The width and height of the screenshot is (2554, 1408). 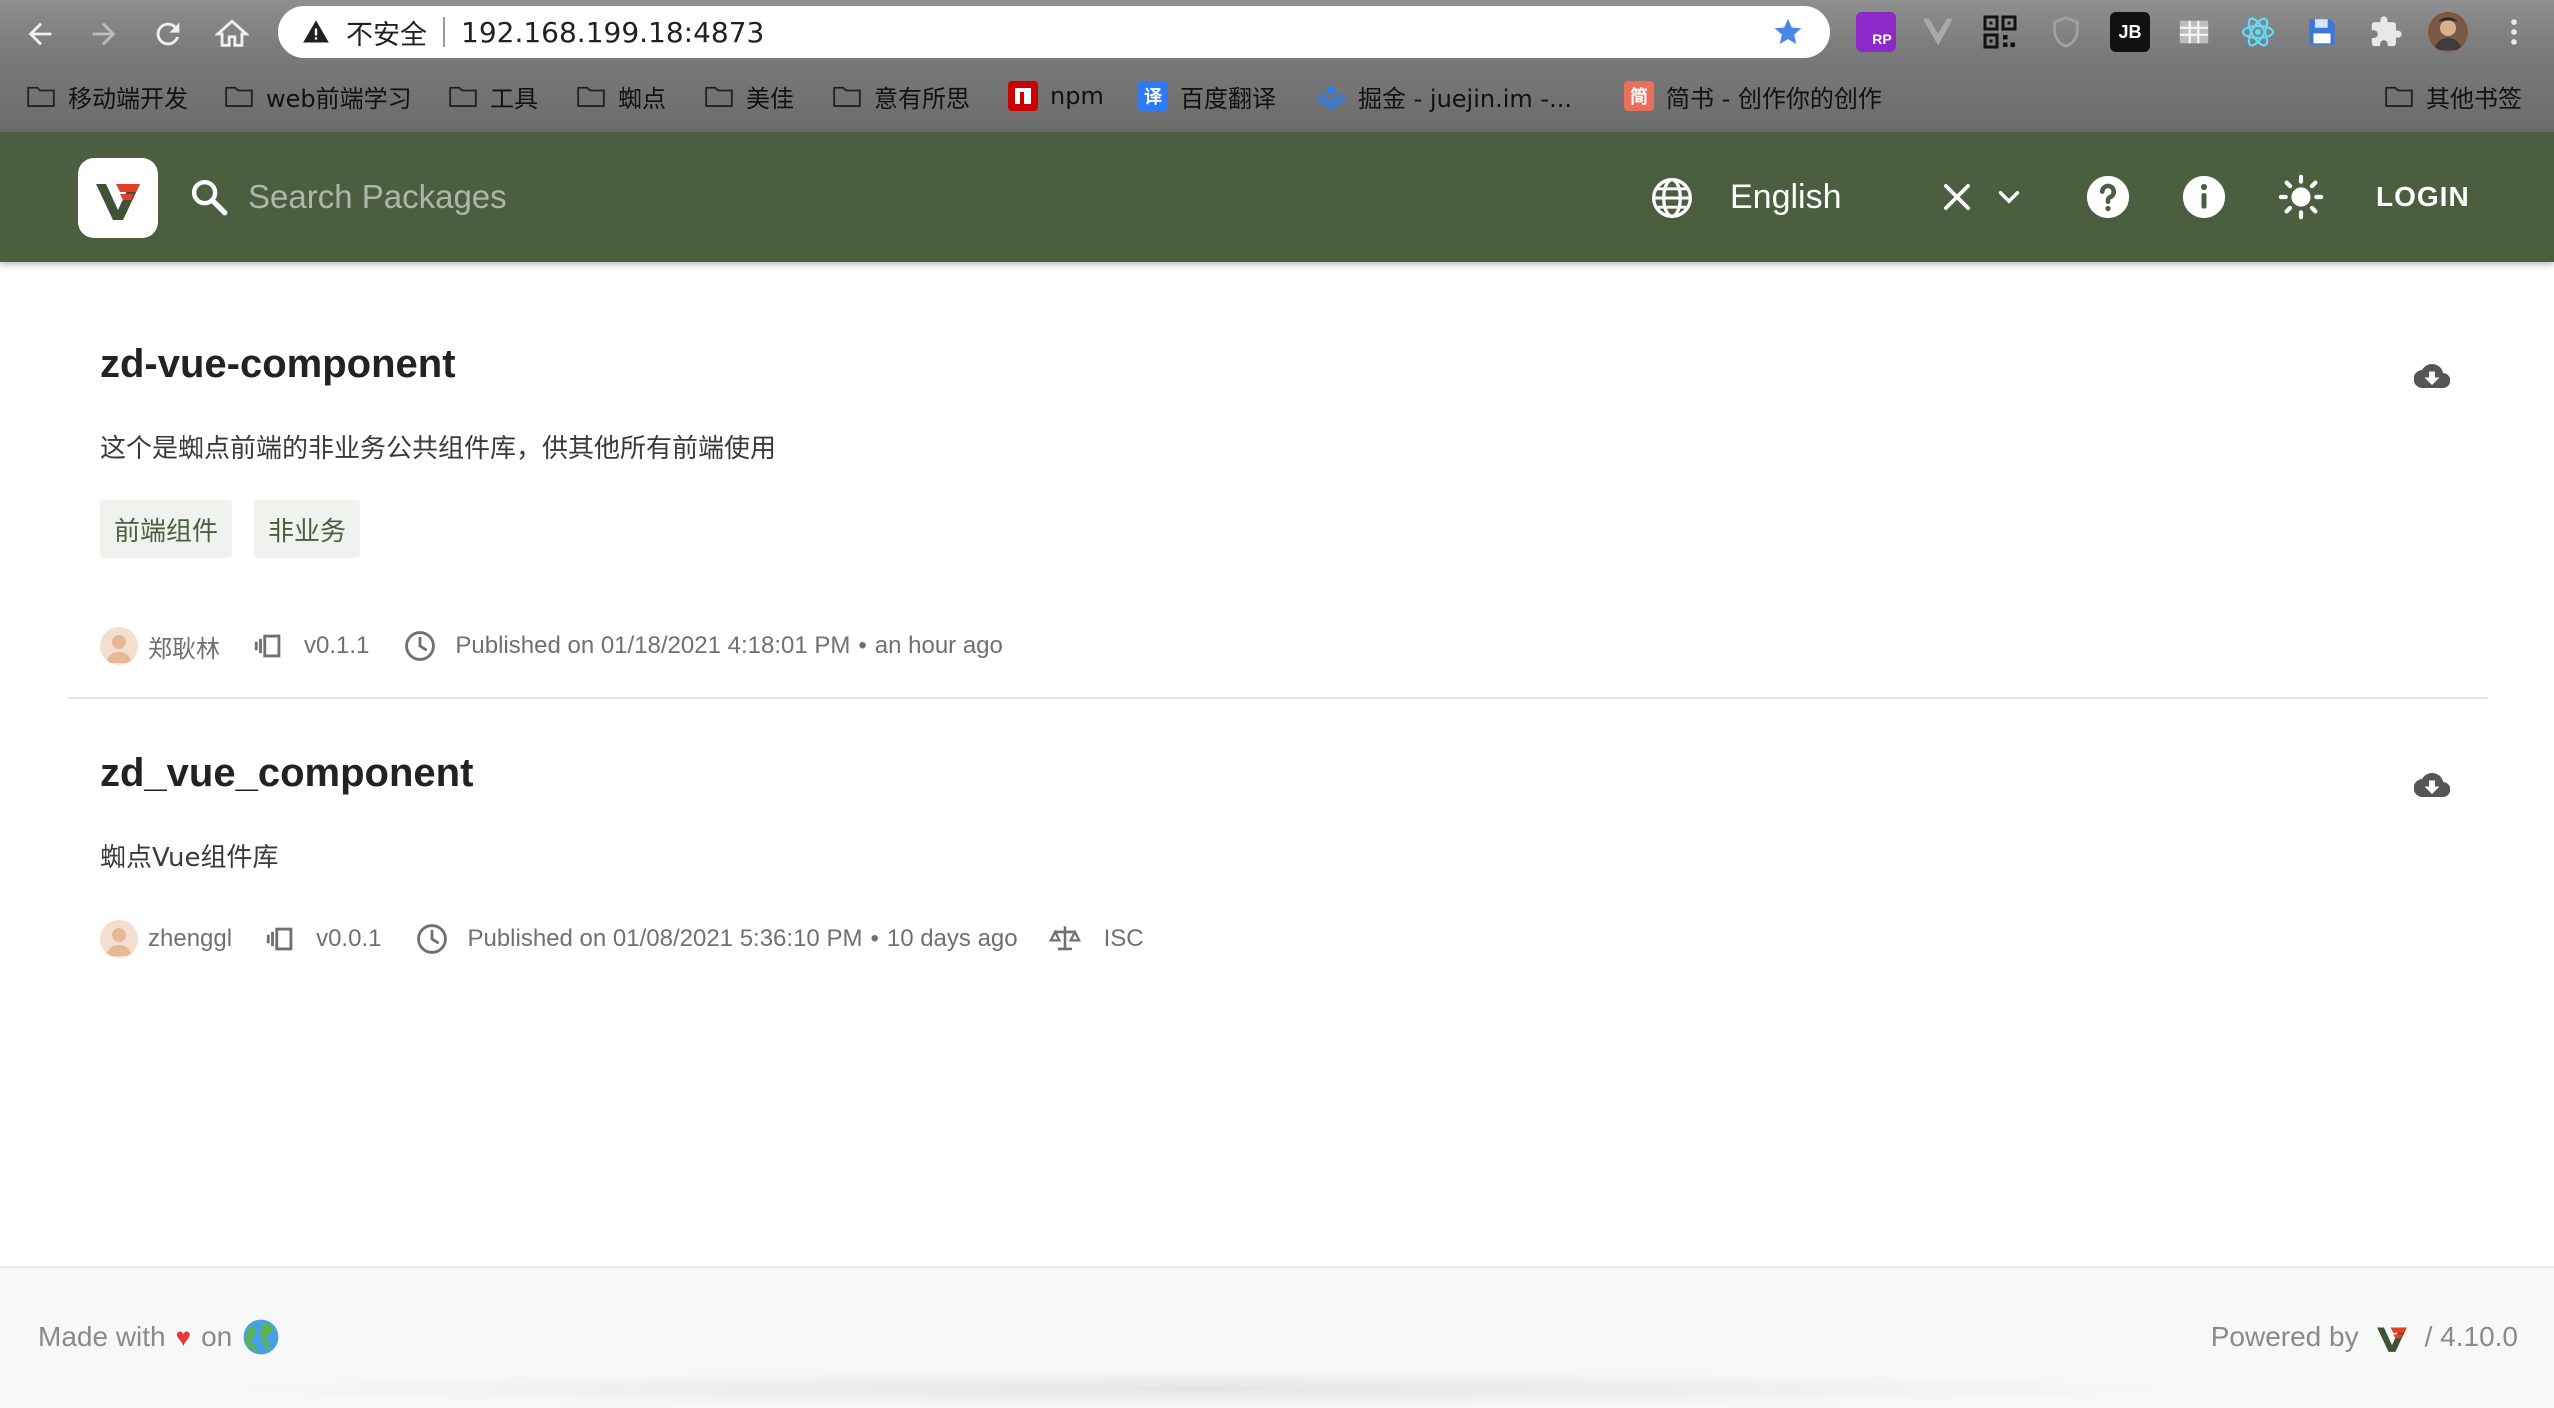 I want to click on footer-made-with: Made with ♥ on, so click(x=159, y=1337).